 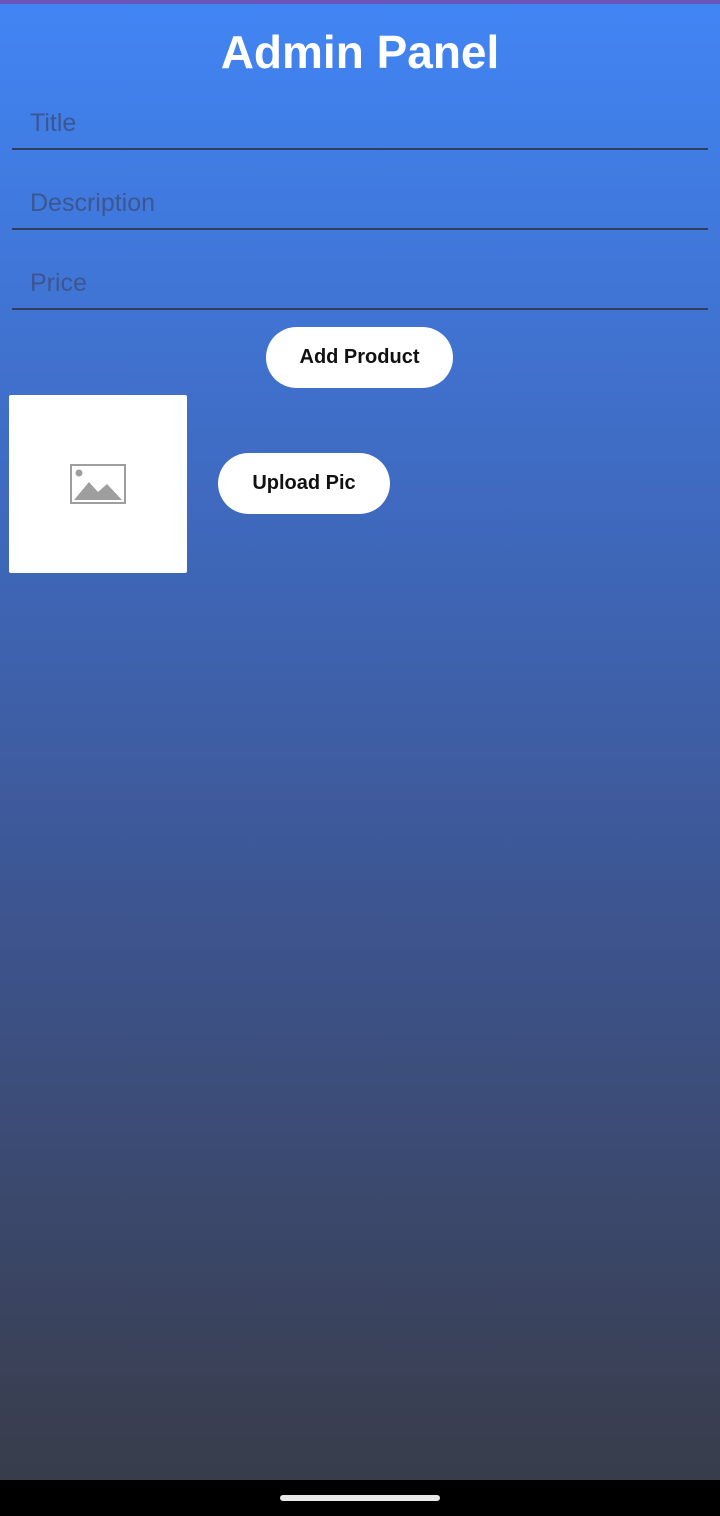 I want to click on add-product-button: Add Product, so click(x=359, y=357).